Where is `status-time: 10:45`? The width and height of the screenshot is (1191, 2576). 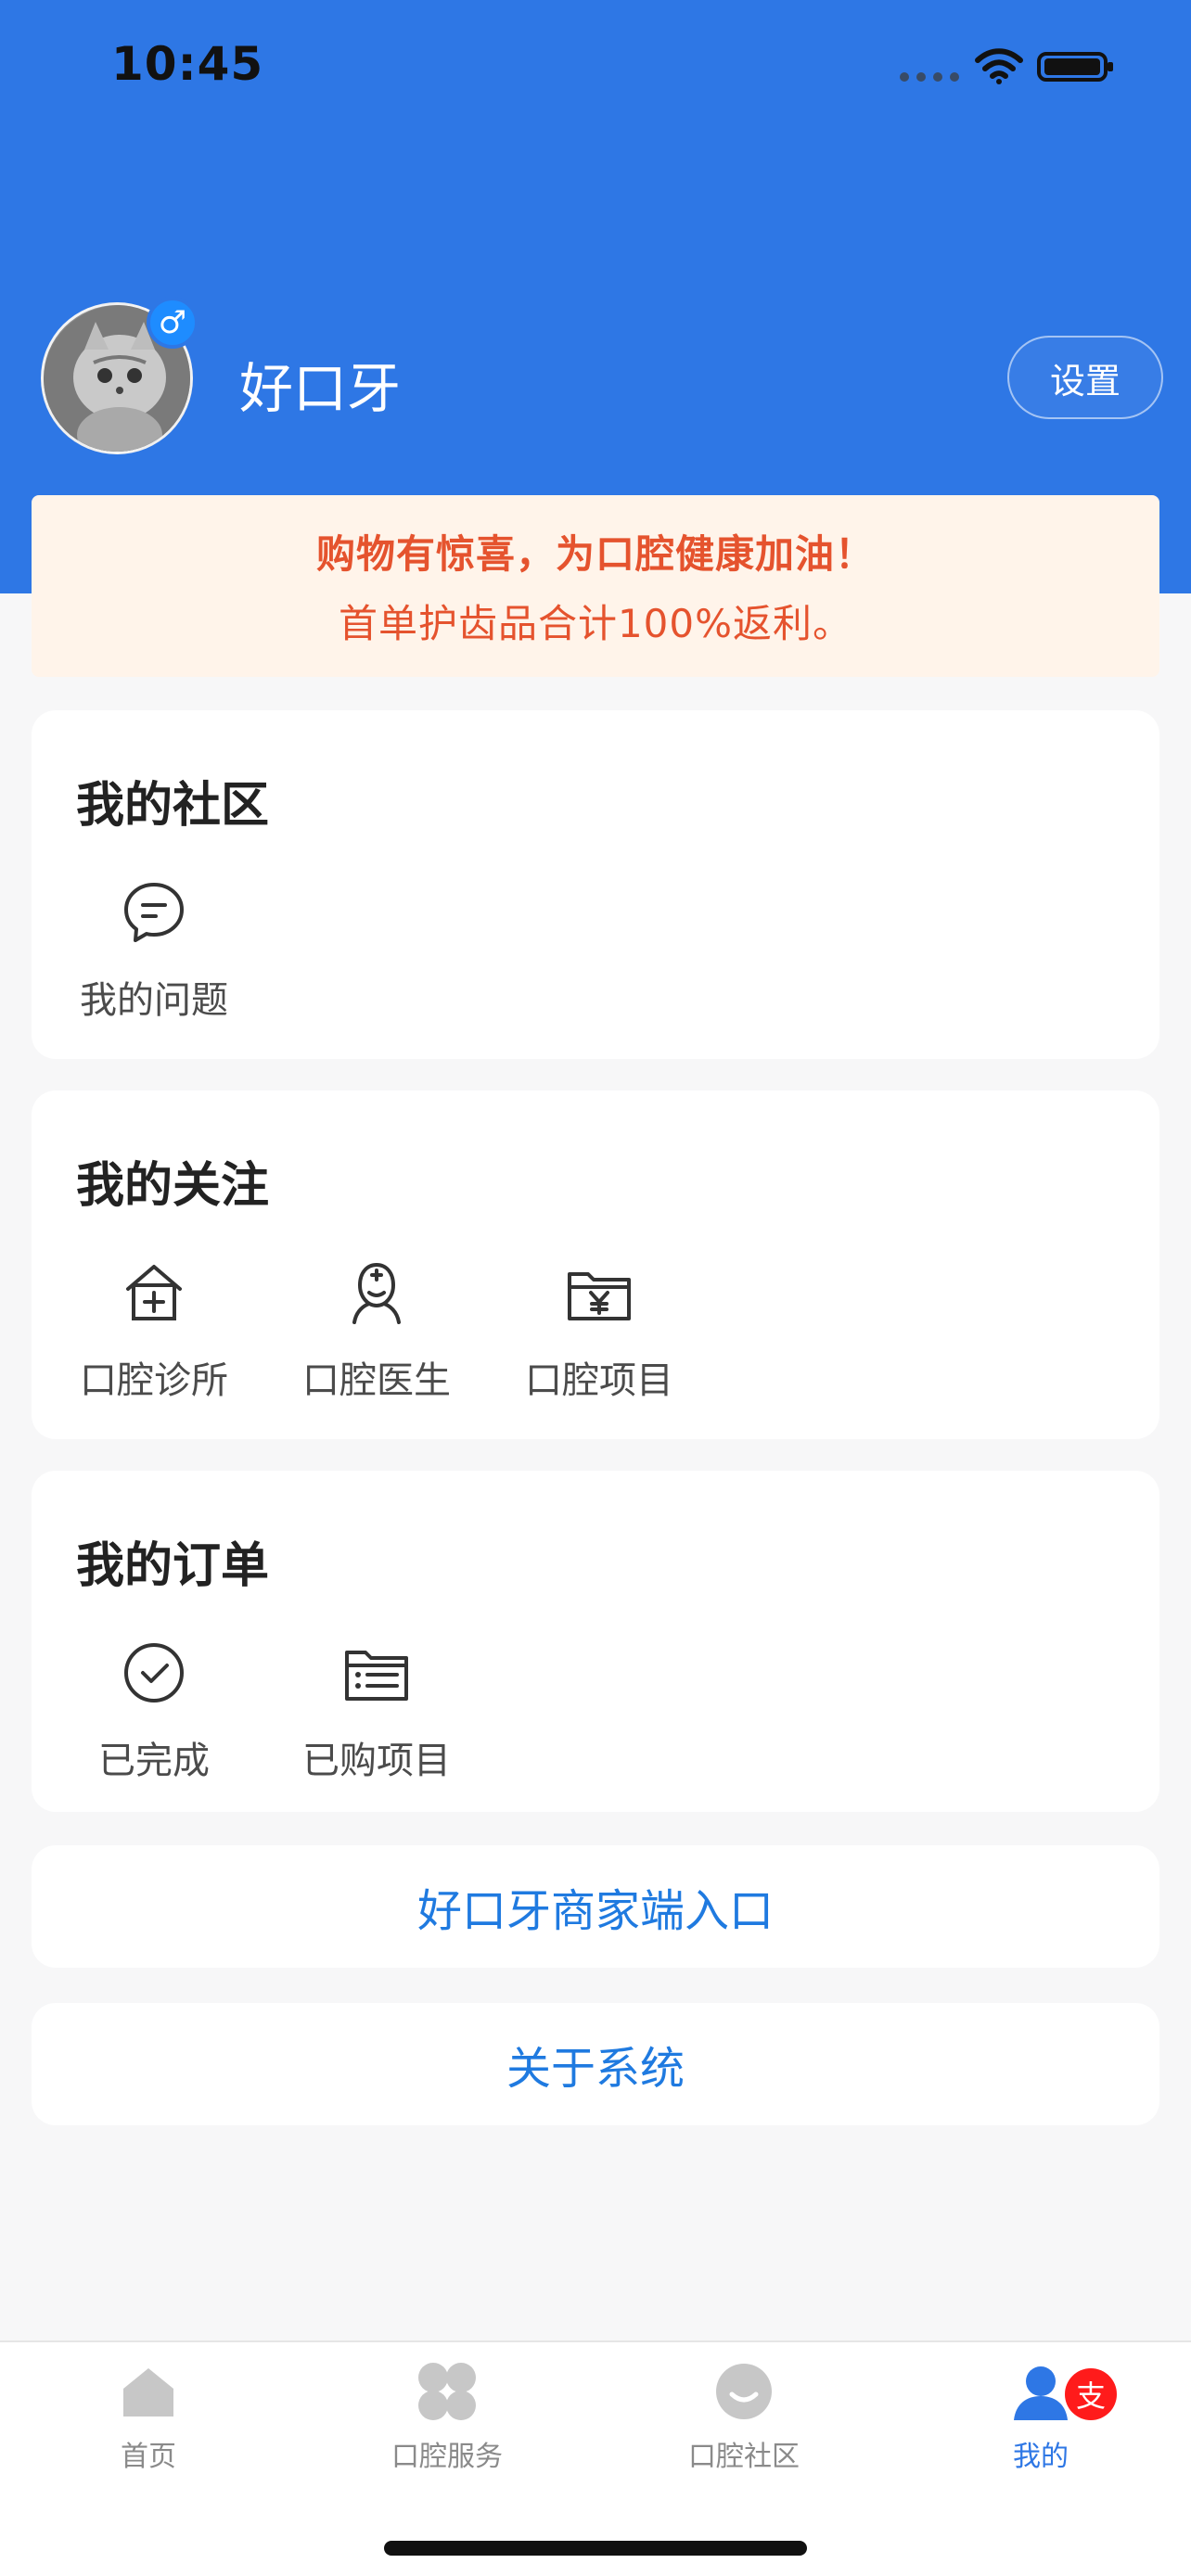
status-time: 10:45 is located at coordinates (187, 64).